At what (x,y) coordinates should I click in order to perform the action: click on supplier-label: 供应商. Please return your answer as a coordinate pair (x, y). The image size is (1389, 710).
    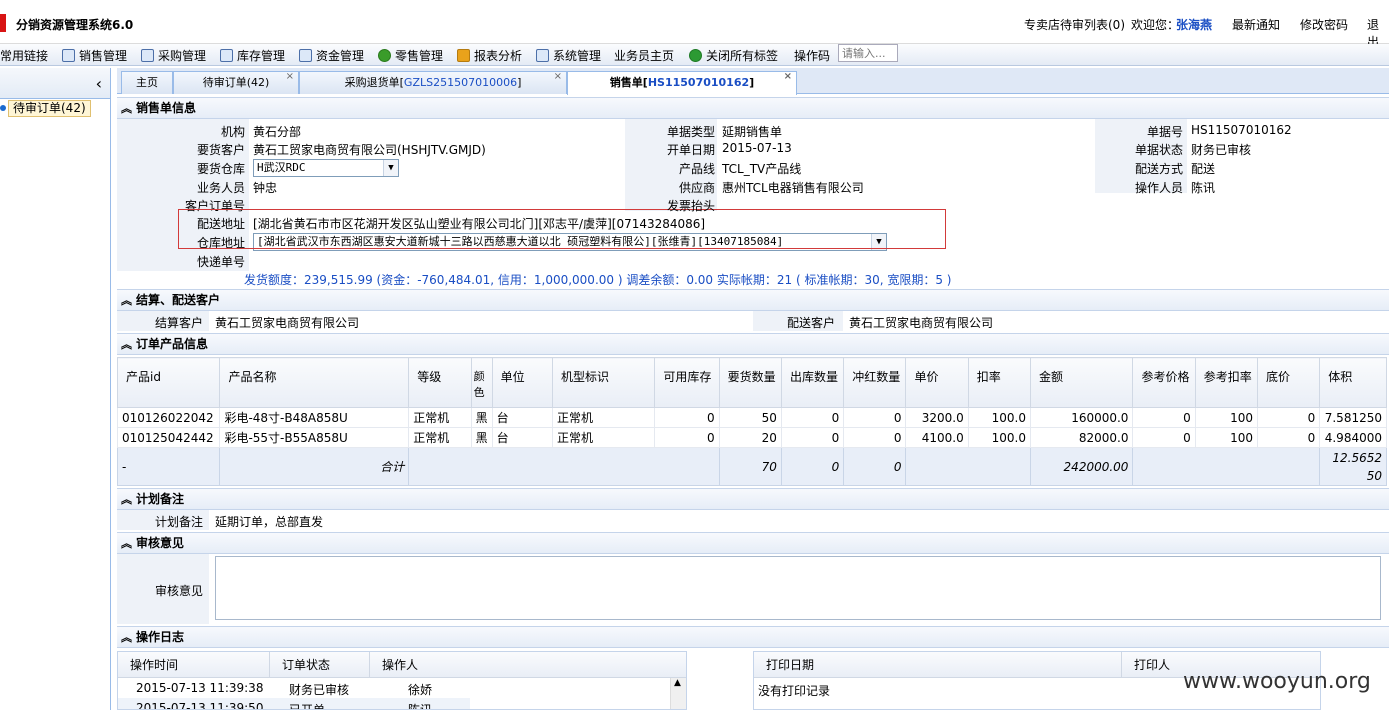
    Looking at the image, I should click on (696, 188).